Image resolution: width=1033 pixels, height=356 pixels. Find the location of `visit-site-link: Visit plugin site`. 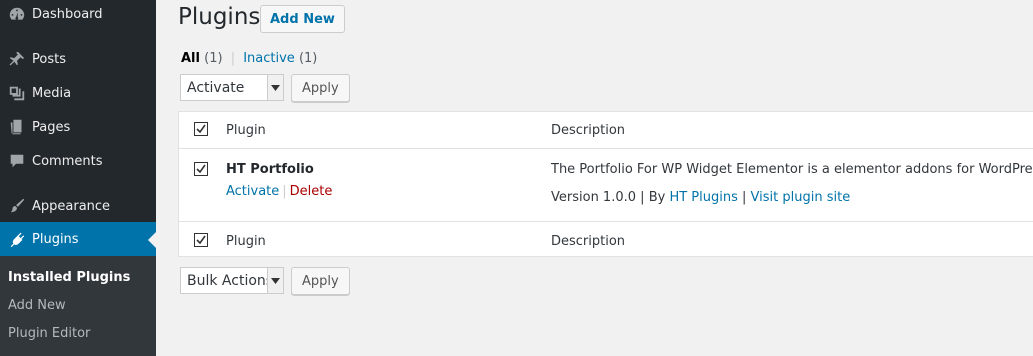

visit-site-link: Visit plugin site is located at coordinates (801, 197).